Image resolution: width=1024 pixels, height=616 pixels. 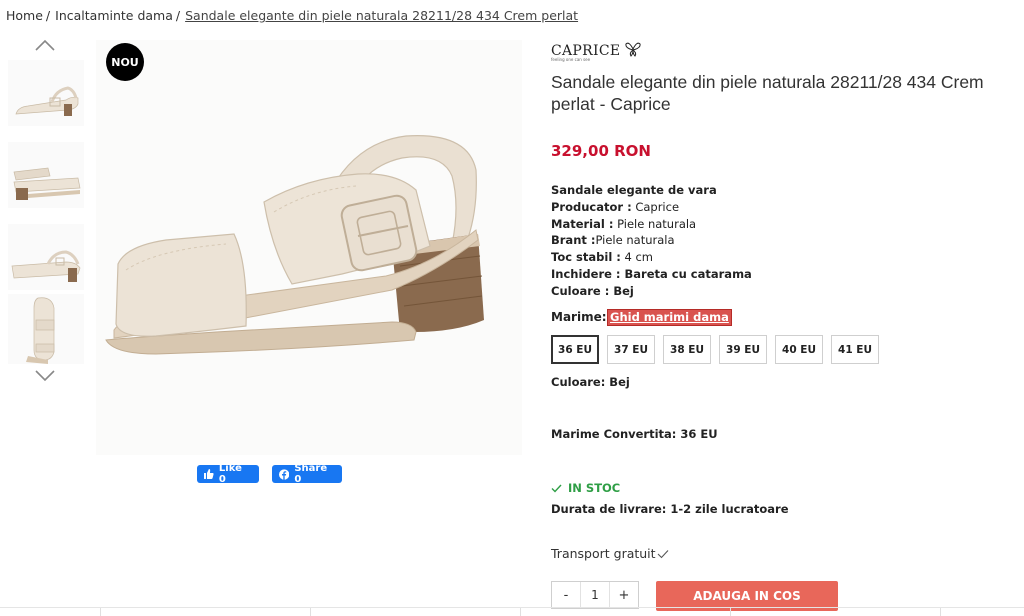 I want to click on brand-tagline: feeling one can see, so click(x=571, y=59).